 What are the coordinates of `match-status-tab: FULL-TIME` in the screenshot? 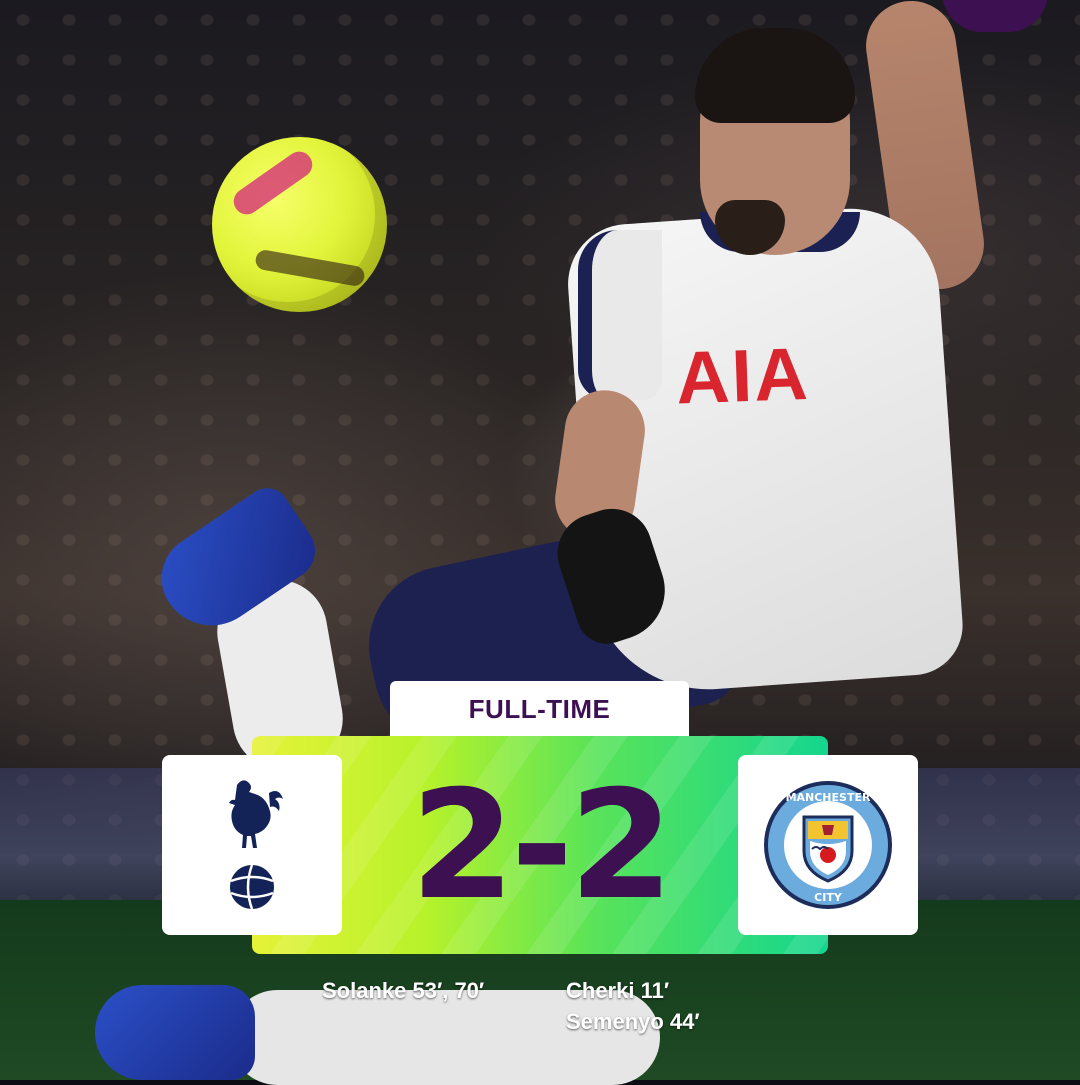 It's located at (539, 709).